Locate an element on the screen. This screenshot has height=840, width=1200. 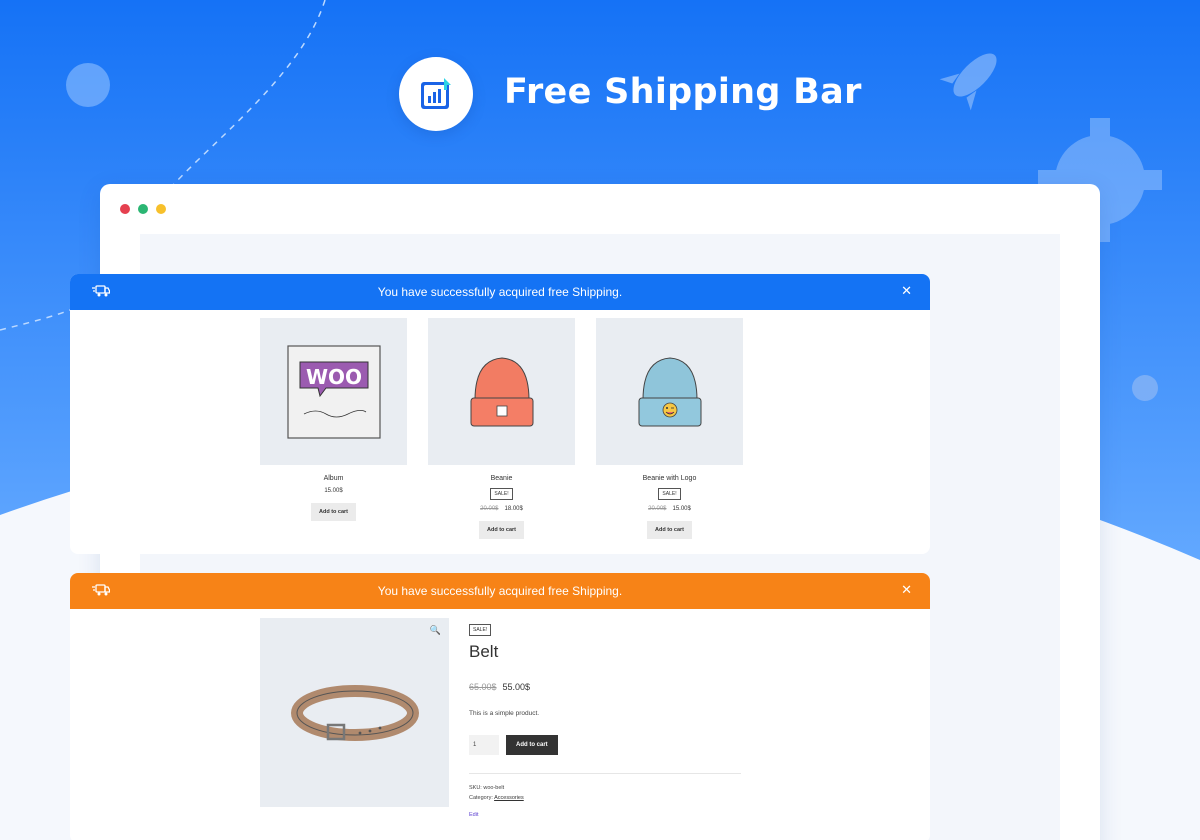
add-to-cart-form: 1 Add to cart is located at coordinates (605, 745).